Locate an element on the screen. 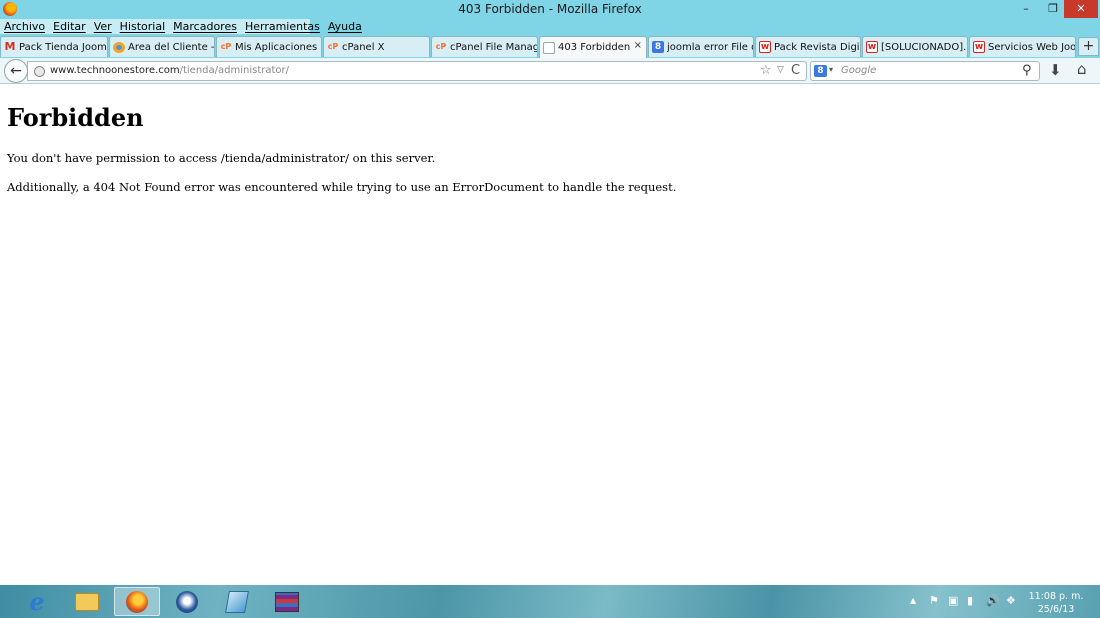 This screenshot has height=618, width=1100. gmail-icon: M is located at coordinates (10, 46).